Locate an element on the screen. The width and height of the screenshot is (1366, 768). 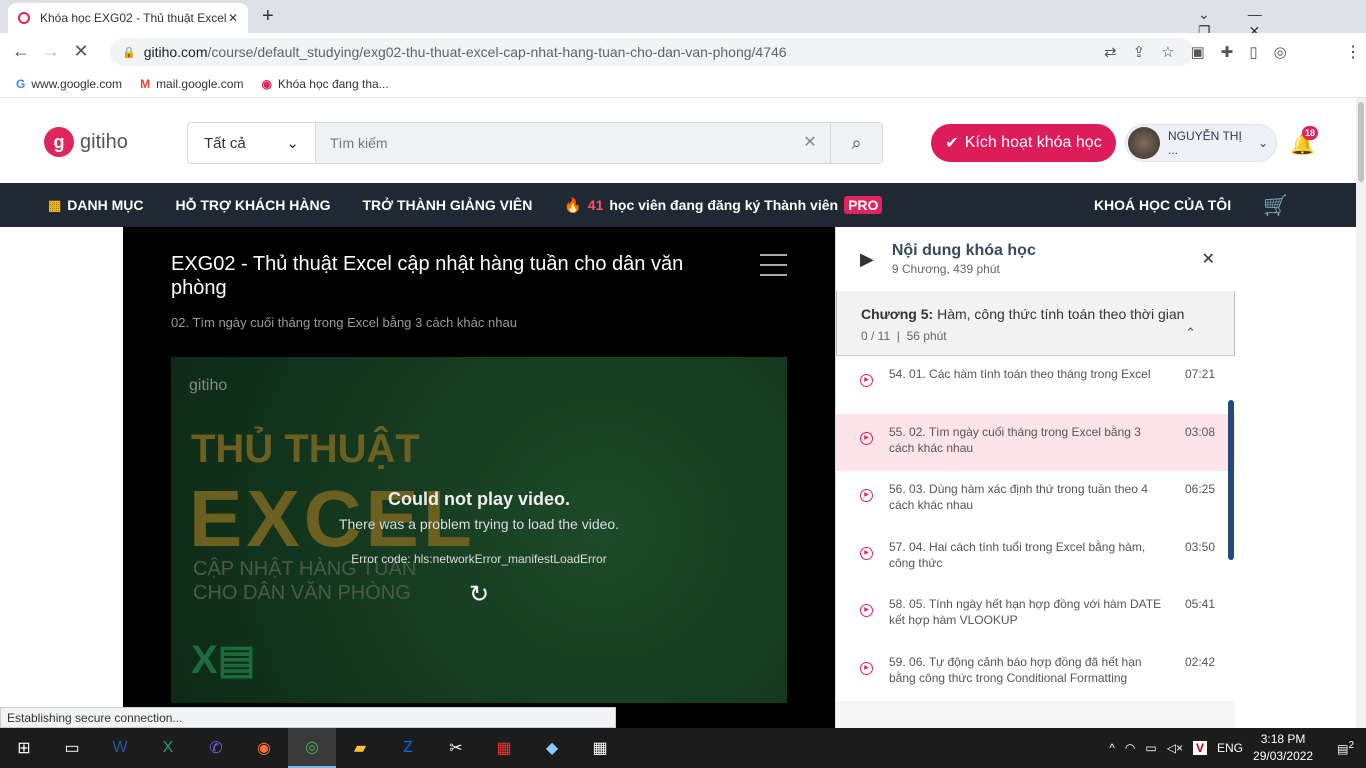
search-bar: Tất cả⌄ ✕ ⌕ is located at coordinates (535, 143).